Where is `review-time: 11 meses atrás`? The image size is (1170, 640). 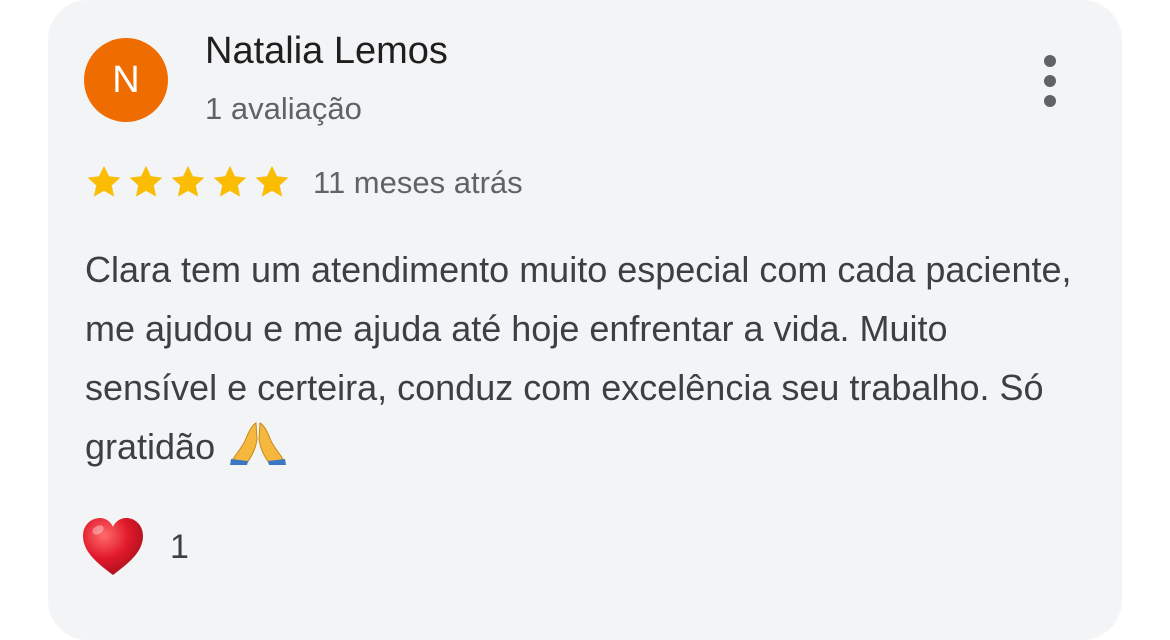
review-time: 11 meses atrás is located at coordinates (418, 182).